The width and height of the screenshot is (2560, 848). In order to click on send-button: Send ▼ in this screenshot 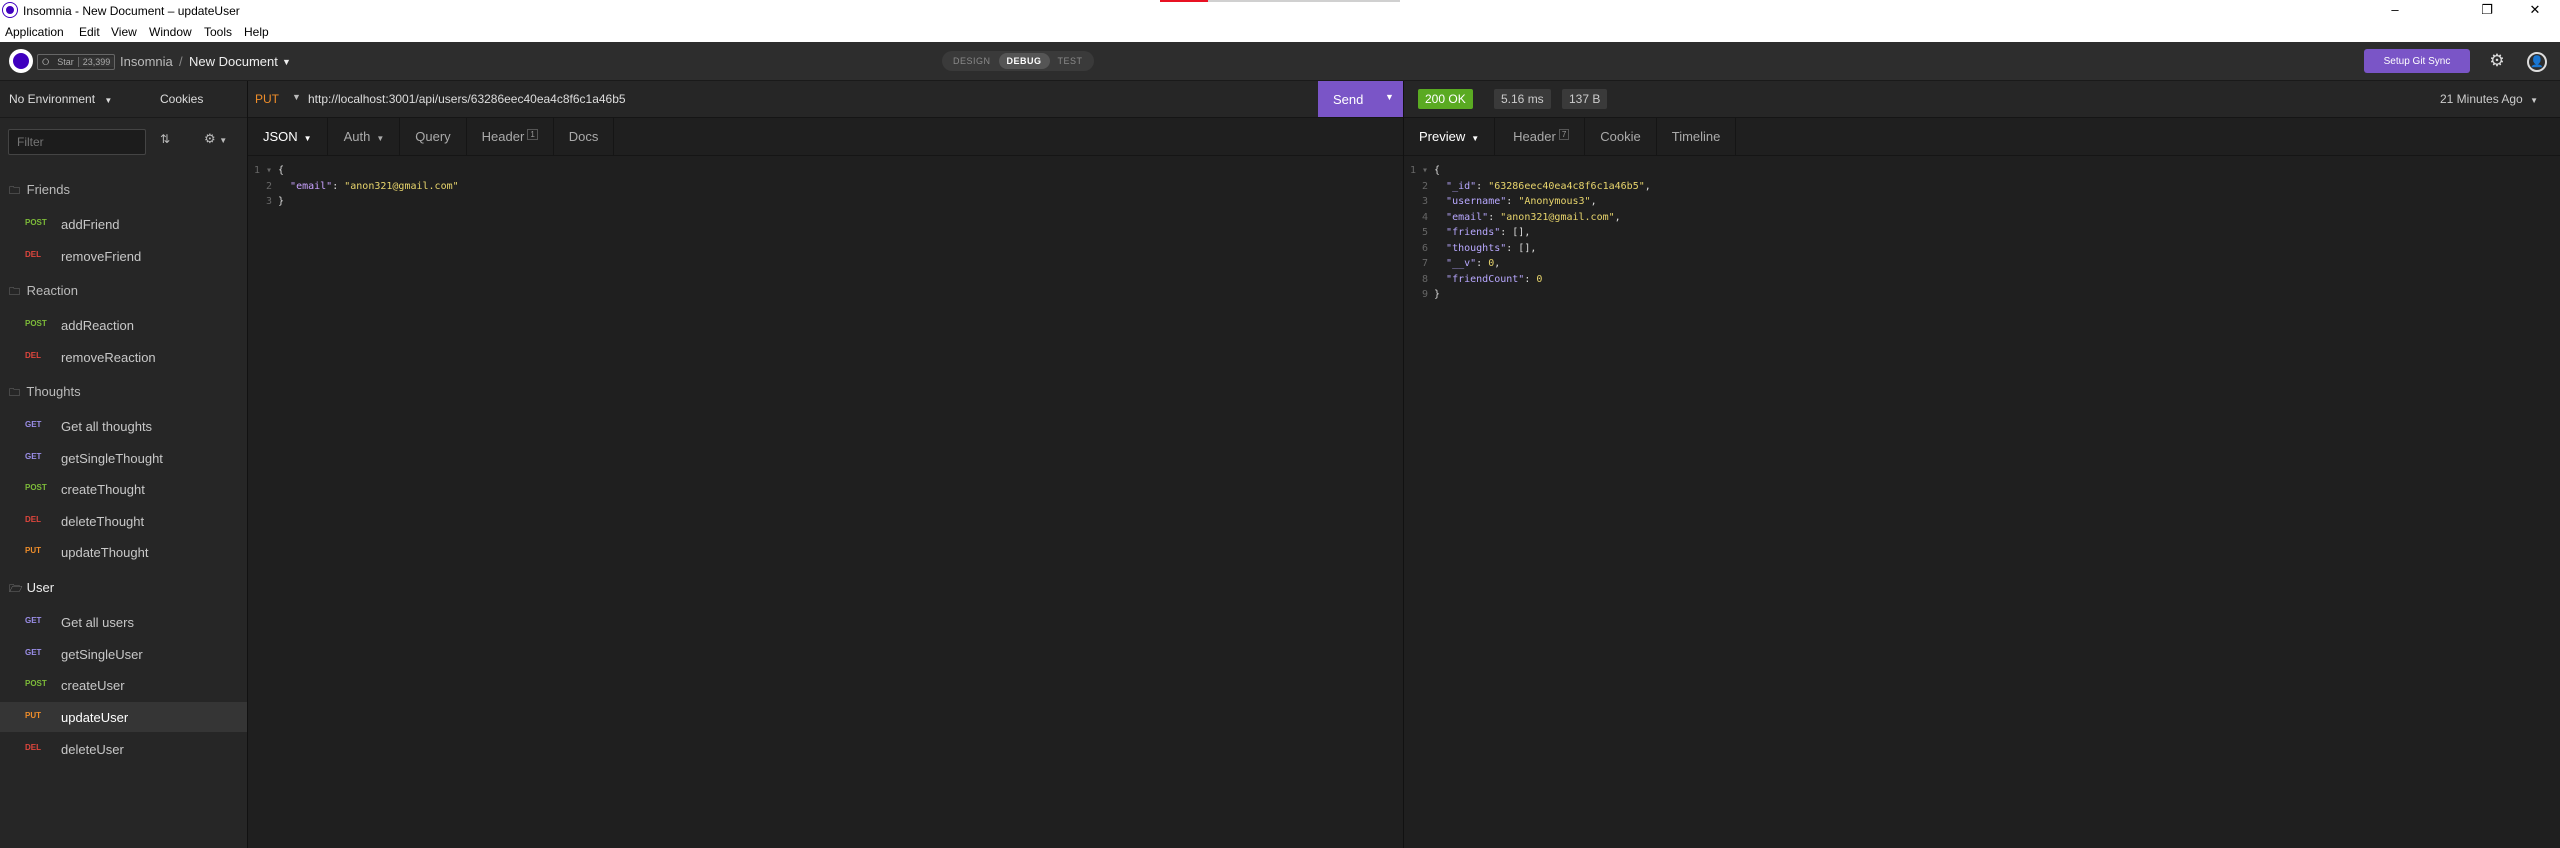, I will do `click(1360, 99)`.